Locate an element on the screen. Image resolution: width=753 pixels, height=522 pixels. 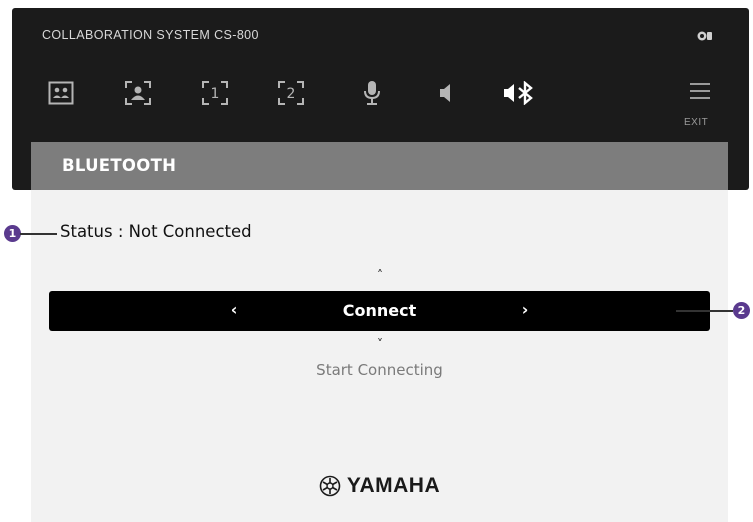
exit-label: EXIT is located at coordinates (696, 122).